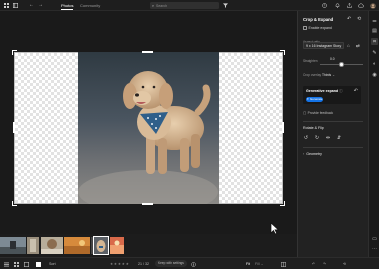 This screenshot has width=379, height=269. What do you see at coordinates (310, 61) in the screenshot?
I see `straighten-label: Straighten` at bounding box center [310, 61].